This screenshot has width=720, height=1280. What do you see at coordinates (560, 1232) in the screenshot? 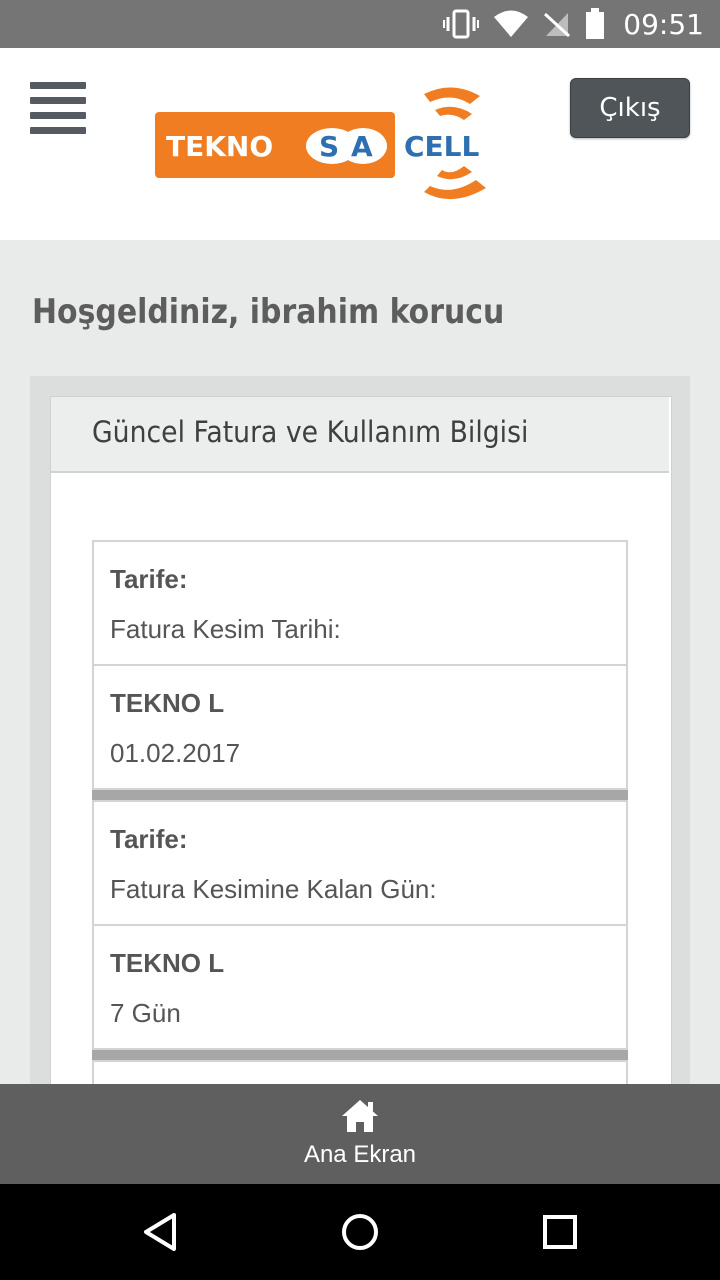
I see `recents-icon` at bounding box center [560, 1232].